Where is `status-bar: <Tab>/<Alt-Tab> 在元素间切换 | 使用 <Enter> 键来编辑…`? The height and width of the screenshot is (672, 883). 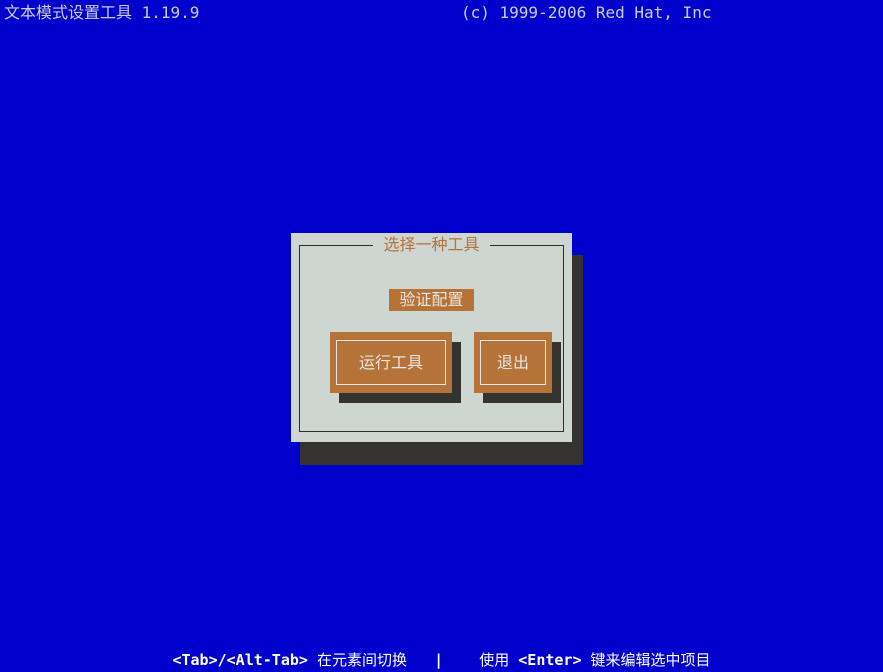
status-bar: <Tab>/<Alt-Tab> 在元素间切换 | 使用 <Enter> 键来编辑… is located at coordinates (441, 659).